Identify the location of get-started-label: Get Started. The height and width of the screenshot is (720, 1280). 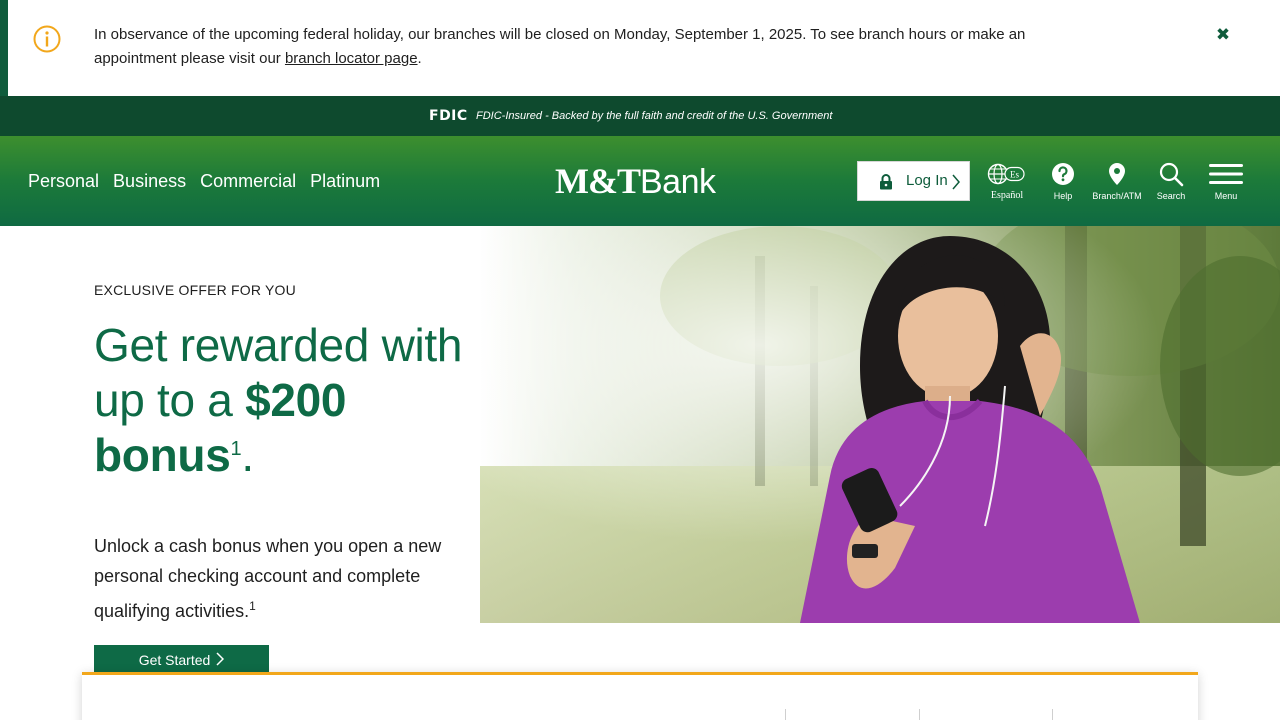
(174, 660).